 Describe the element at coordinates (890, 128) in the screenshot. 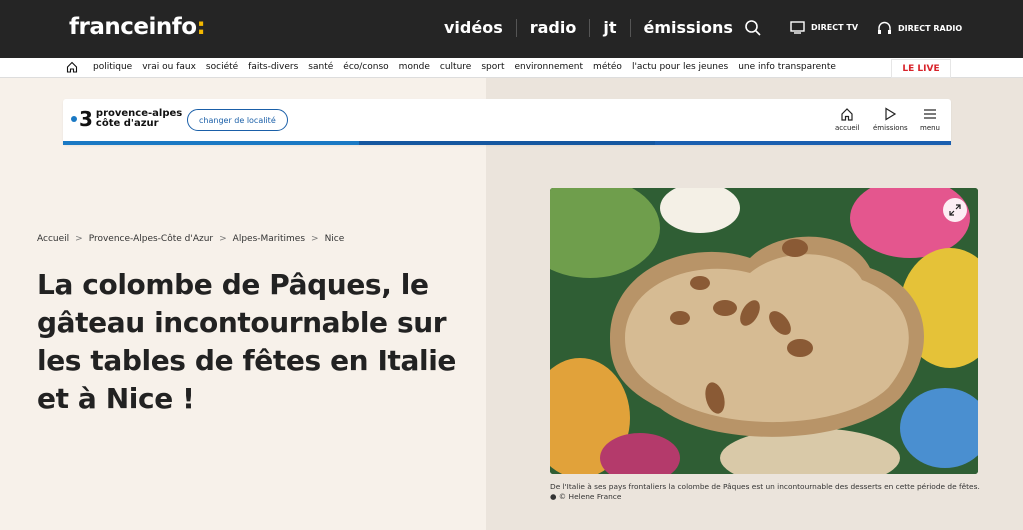

I see `region-nav-label: émissions` at that location.